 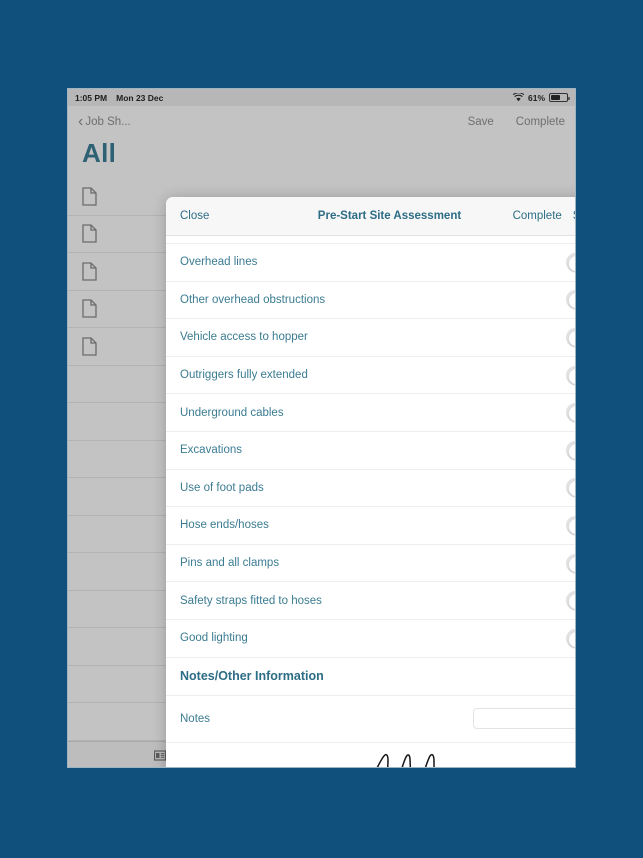 I want to click on battery-percent: 61%, so click(x=536, y=97).